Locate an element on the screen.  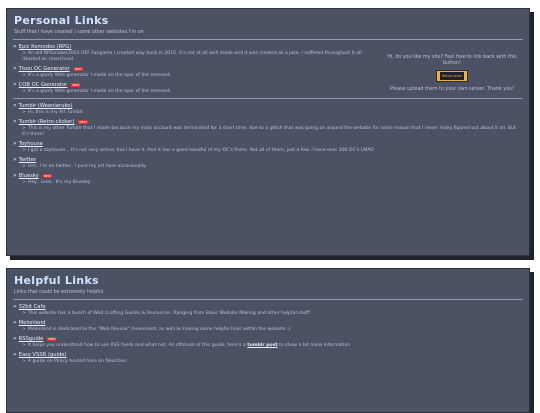
tumblr-post-link: tumblr post is located at coordinates (262, 345).